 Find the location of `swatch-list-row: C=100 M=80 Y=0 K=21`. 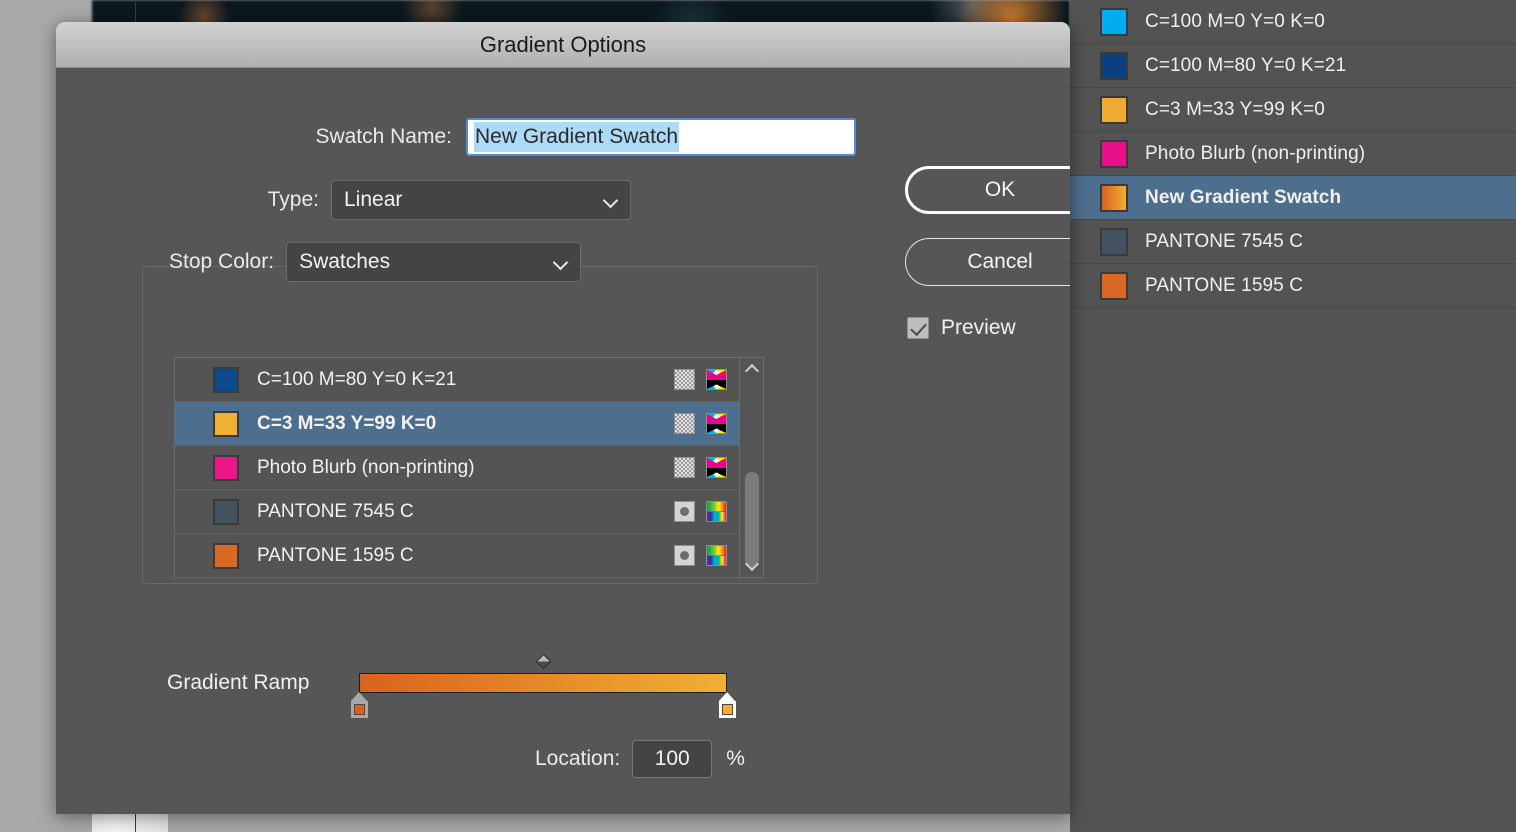

swatch-list-row: C=100 M=80 Y=0 K=21 is located at coordinates (457, 380).